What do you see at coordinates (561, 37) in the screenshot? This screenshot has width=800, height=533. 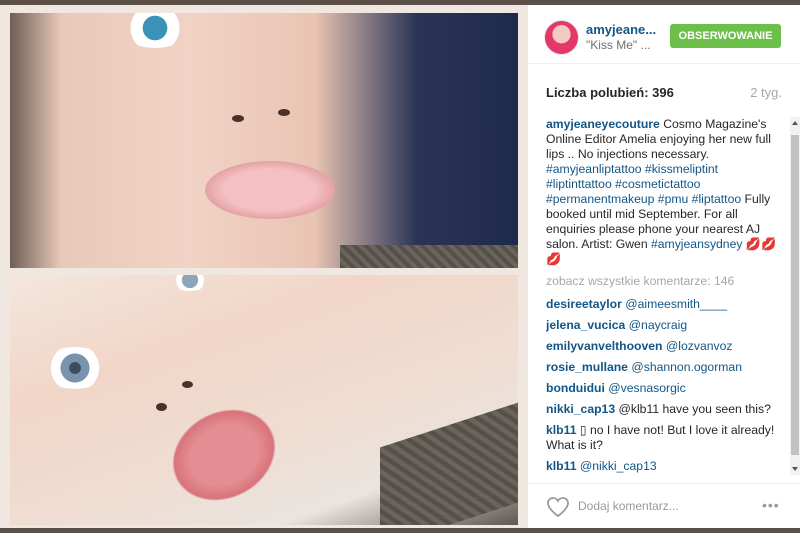 I see `avatar` at bounding box center [561, 37].